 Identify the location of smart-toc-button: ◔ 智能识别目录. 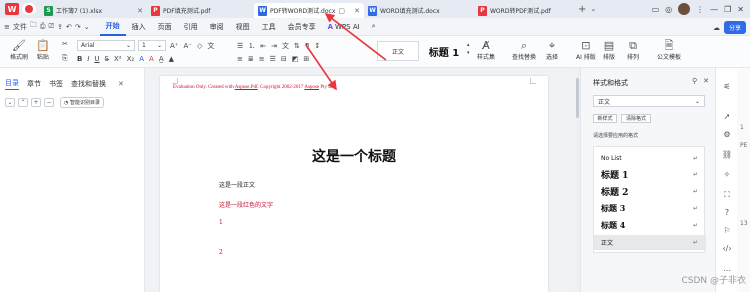
(82, 102).